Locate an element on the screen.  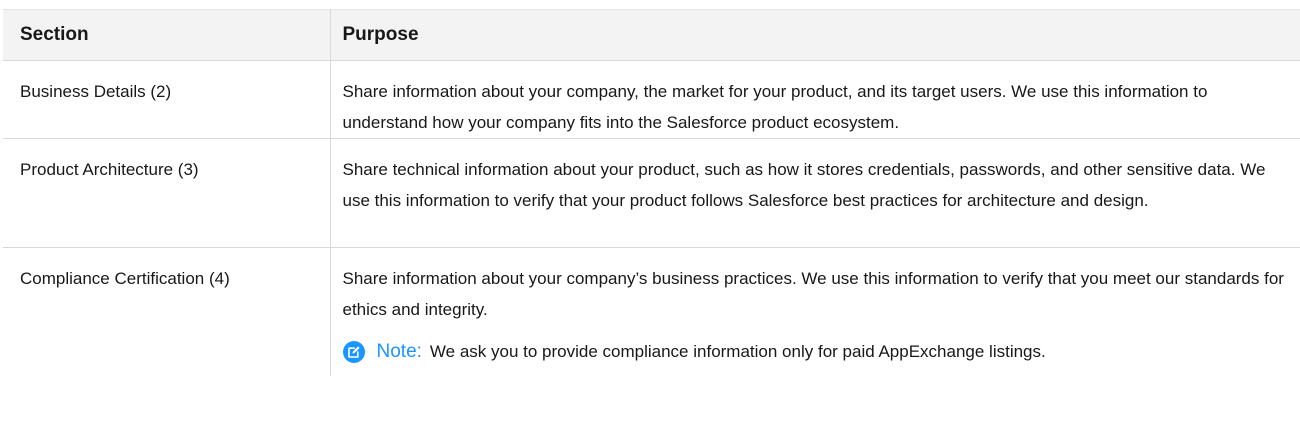
purpose-column-header: Purpose is located at coordinates (814, 35).